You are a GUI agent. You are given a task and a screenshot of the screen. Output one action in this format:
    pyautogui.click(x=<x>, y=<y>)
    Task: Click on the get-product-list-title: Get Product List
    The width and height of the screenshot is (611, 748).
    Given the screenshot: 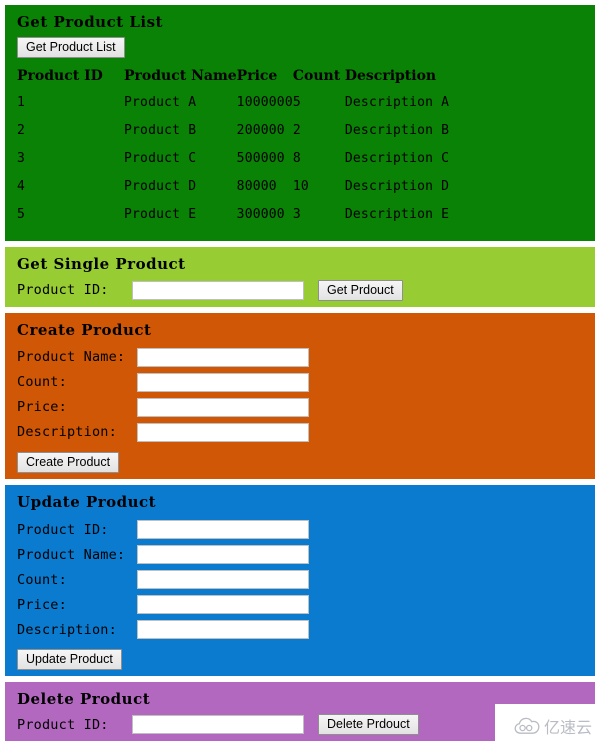 What is the action you would take?
    pyautogui.click(x=90, y=22)
    